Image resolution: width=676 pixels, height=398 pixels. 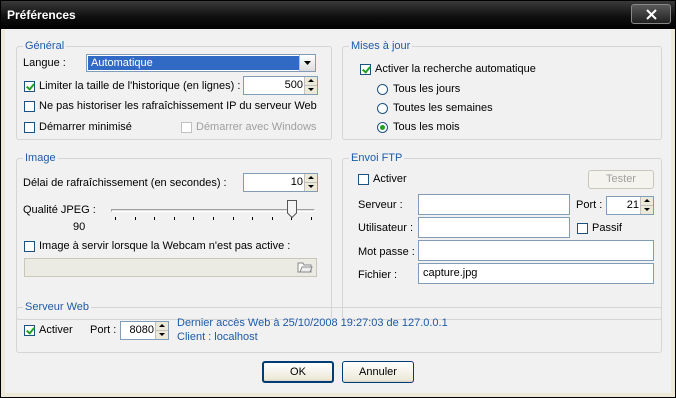 What do you see at coordinates (44, 63) in the screenshot?
I see `language-label: Langue :` at bounding box center [44, 63].